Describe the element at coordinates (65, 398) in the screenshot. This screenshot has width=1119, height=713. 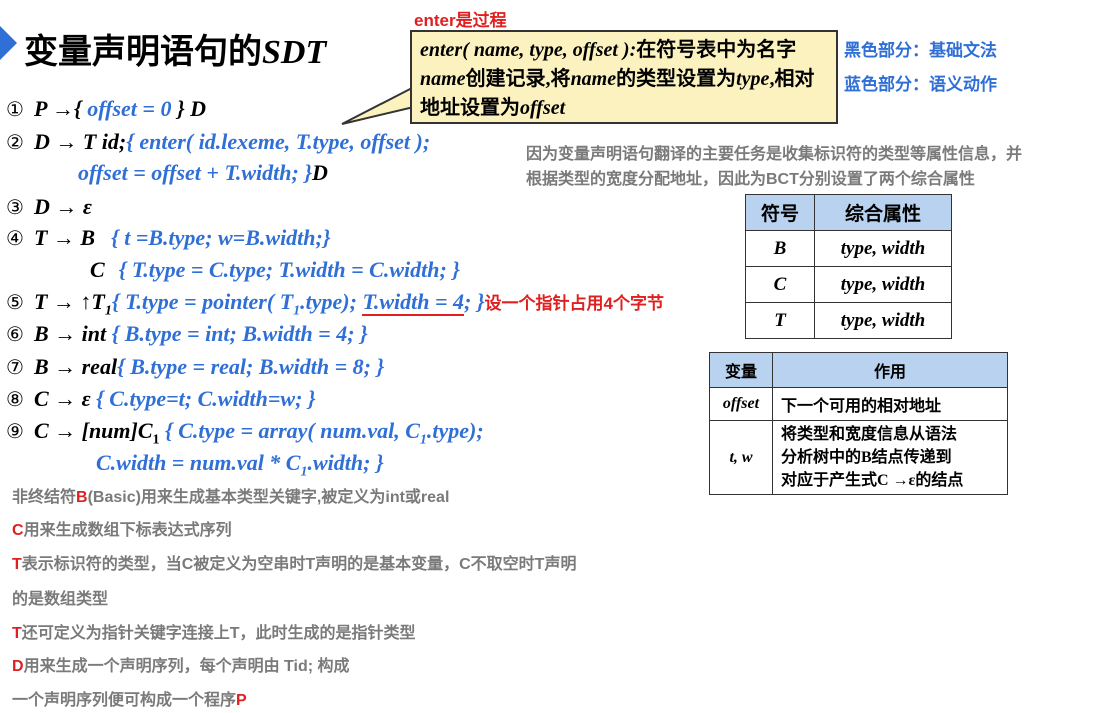
I see `rule-grammar: C → ε` at that location.